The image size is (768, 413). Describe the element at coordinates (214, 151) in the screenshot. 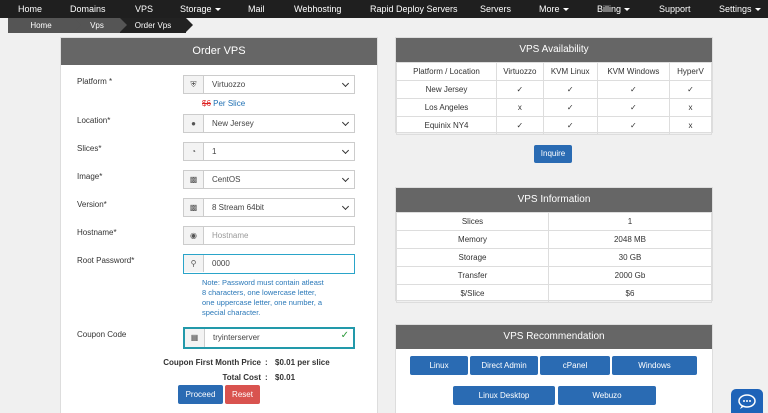

I see `slices-value: 1` at that location.